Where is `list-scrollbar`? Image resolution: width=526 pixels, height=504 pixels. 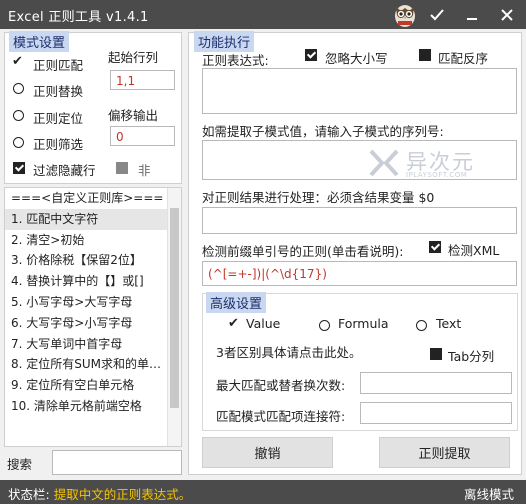
list-scrollbar is located at coordinates (174, 317).